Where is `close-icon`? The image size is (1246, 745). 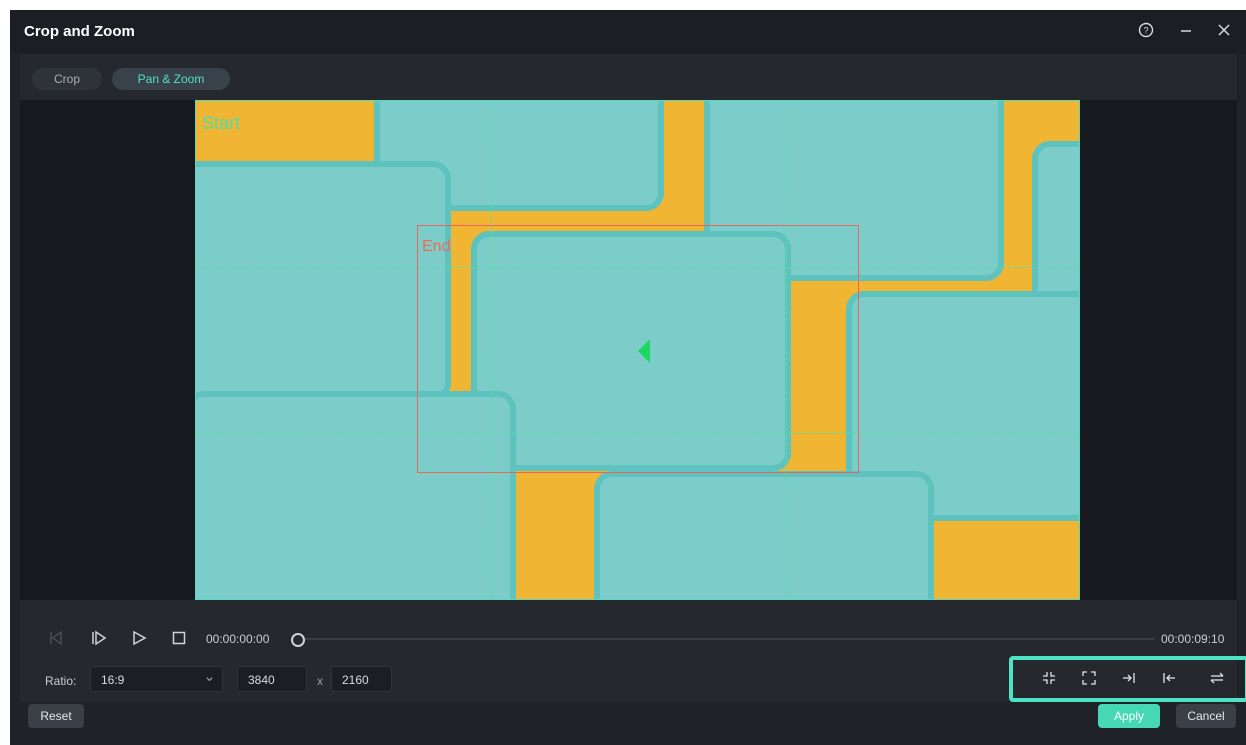
close-icon is located at coordinates (1224, 32).